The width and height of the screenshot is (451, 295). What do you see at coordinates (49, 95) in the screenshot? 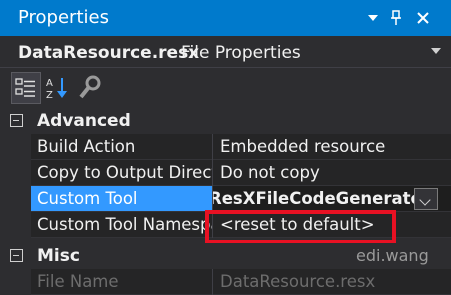
I see `svg-text: Z` at bounding box center [49, 95].